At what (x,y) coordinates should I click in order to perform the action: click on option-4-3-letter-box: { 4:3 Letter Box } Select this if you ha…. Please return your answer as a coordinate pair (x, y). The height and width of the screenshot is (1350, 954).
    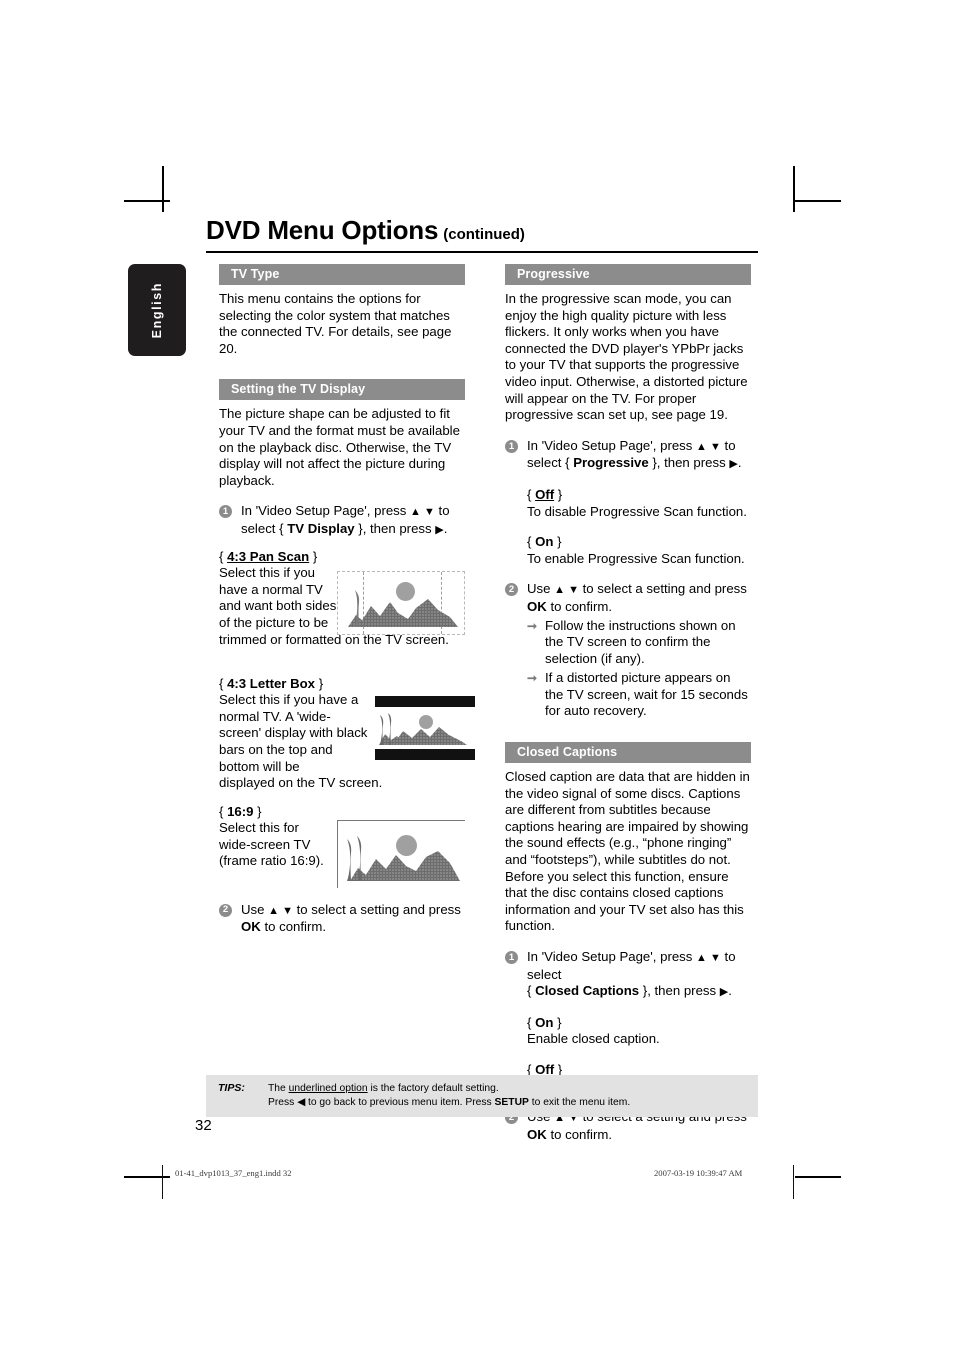
    Looking at the image, I should click on (347, 734).